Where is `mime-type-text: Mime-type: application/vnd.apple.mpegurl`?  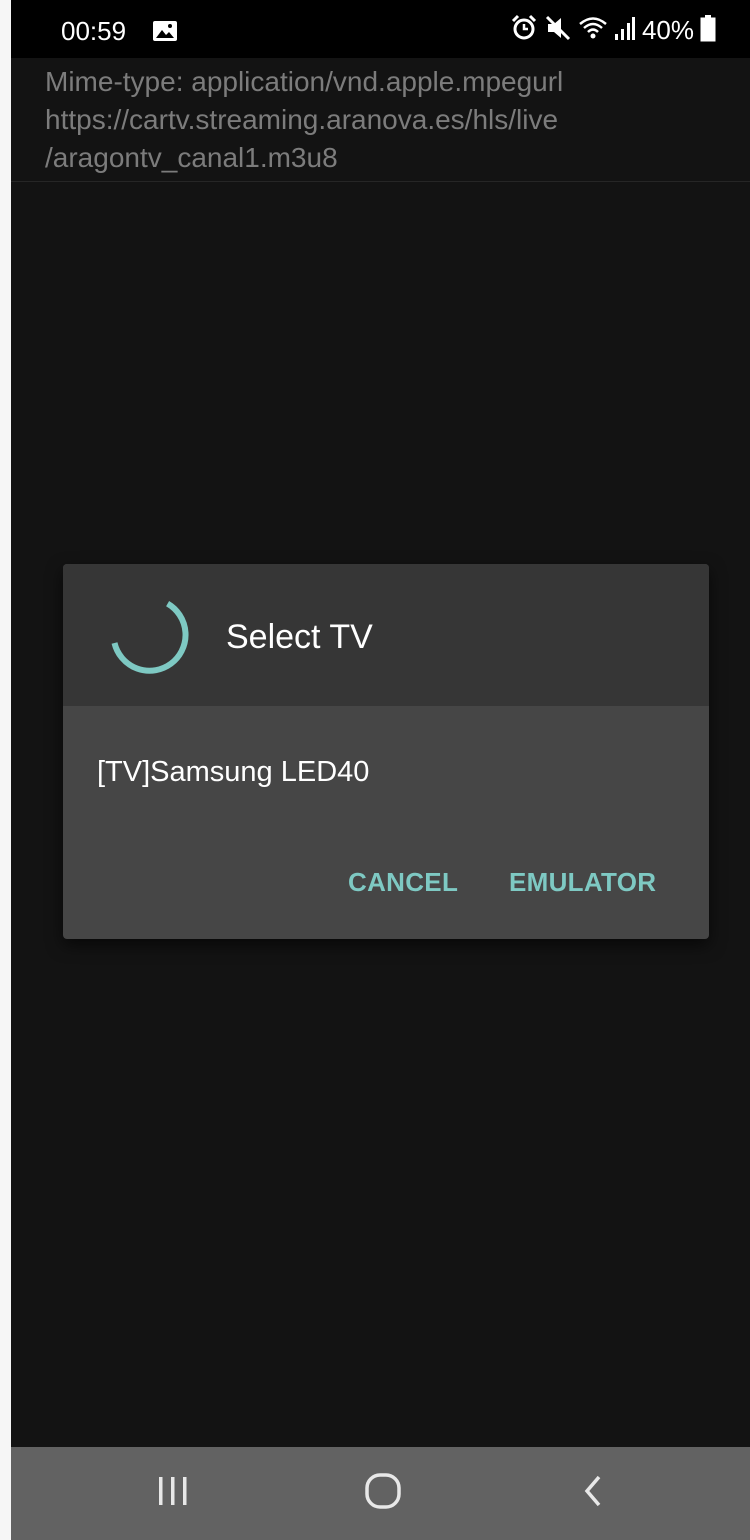
mime-type-text: Mime-type: application/vnd.apple.mpegurl is located at coordinates (304, 81).